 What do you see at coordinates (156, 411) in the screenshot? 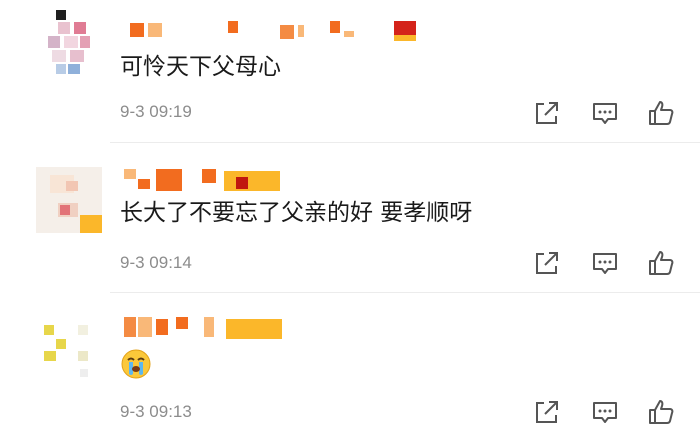
I see `comment-time: 9-3 09:13` at bounding box center [156, 411].